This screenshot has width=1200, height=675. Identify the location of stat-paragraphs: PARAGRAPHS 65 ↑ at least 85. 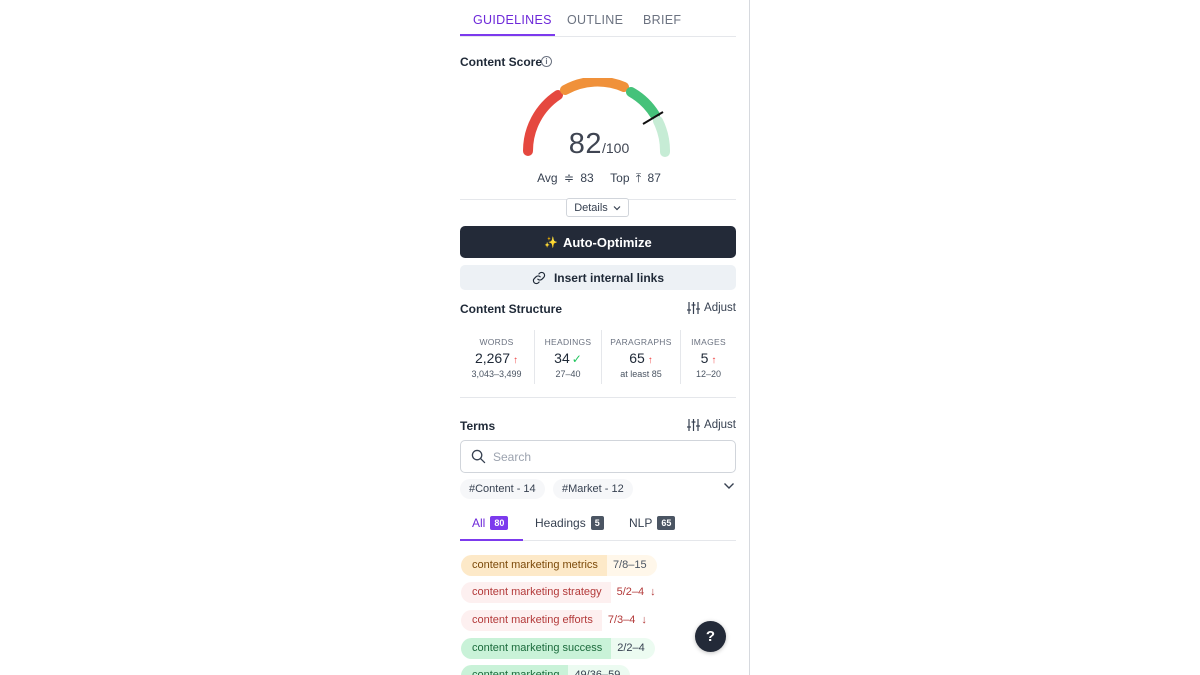
(641, 357).